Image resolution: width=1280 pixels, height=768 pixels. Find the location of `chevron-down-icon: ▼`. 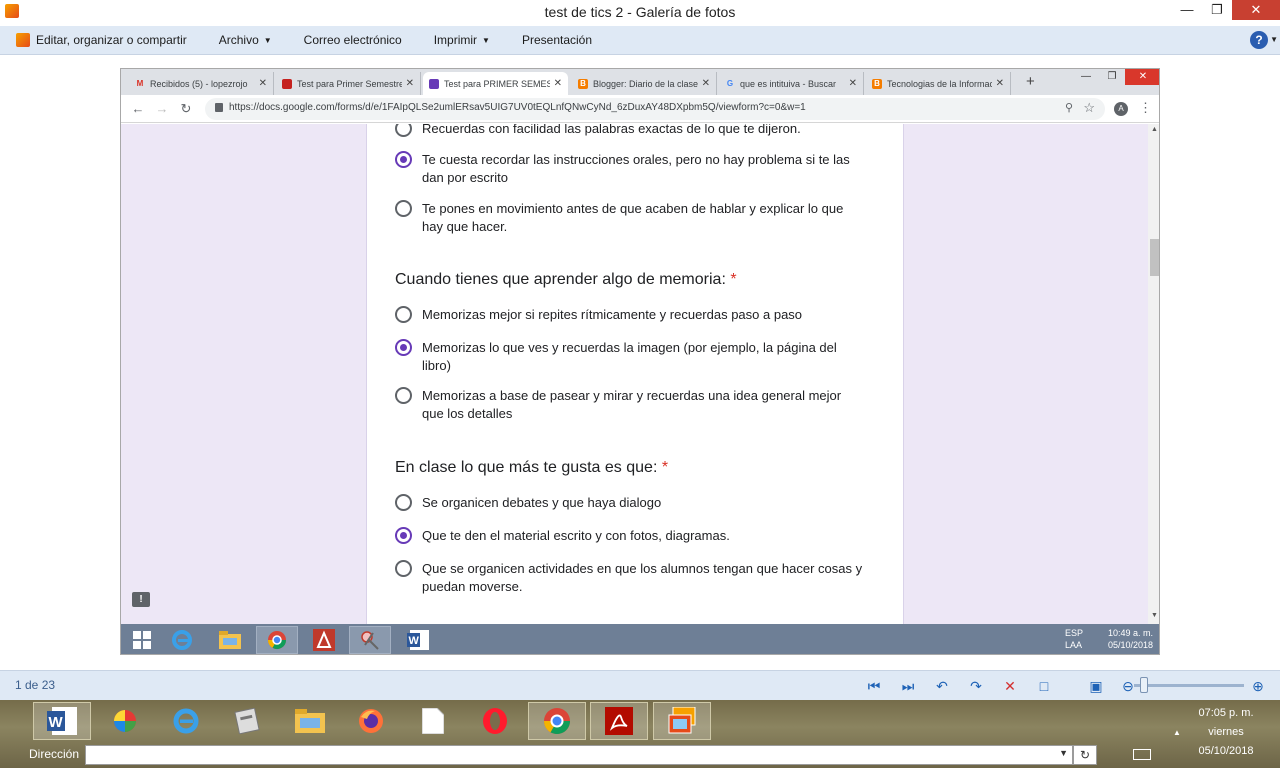

chevron-down-icon: ▼ is located at coordinates (1063, 753).